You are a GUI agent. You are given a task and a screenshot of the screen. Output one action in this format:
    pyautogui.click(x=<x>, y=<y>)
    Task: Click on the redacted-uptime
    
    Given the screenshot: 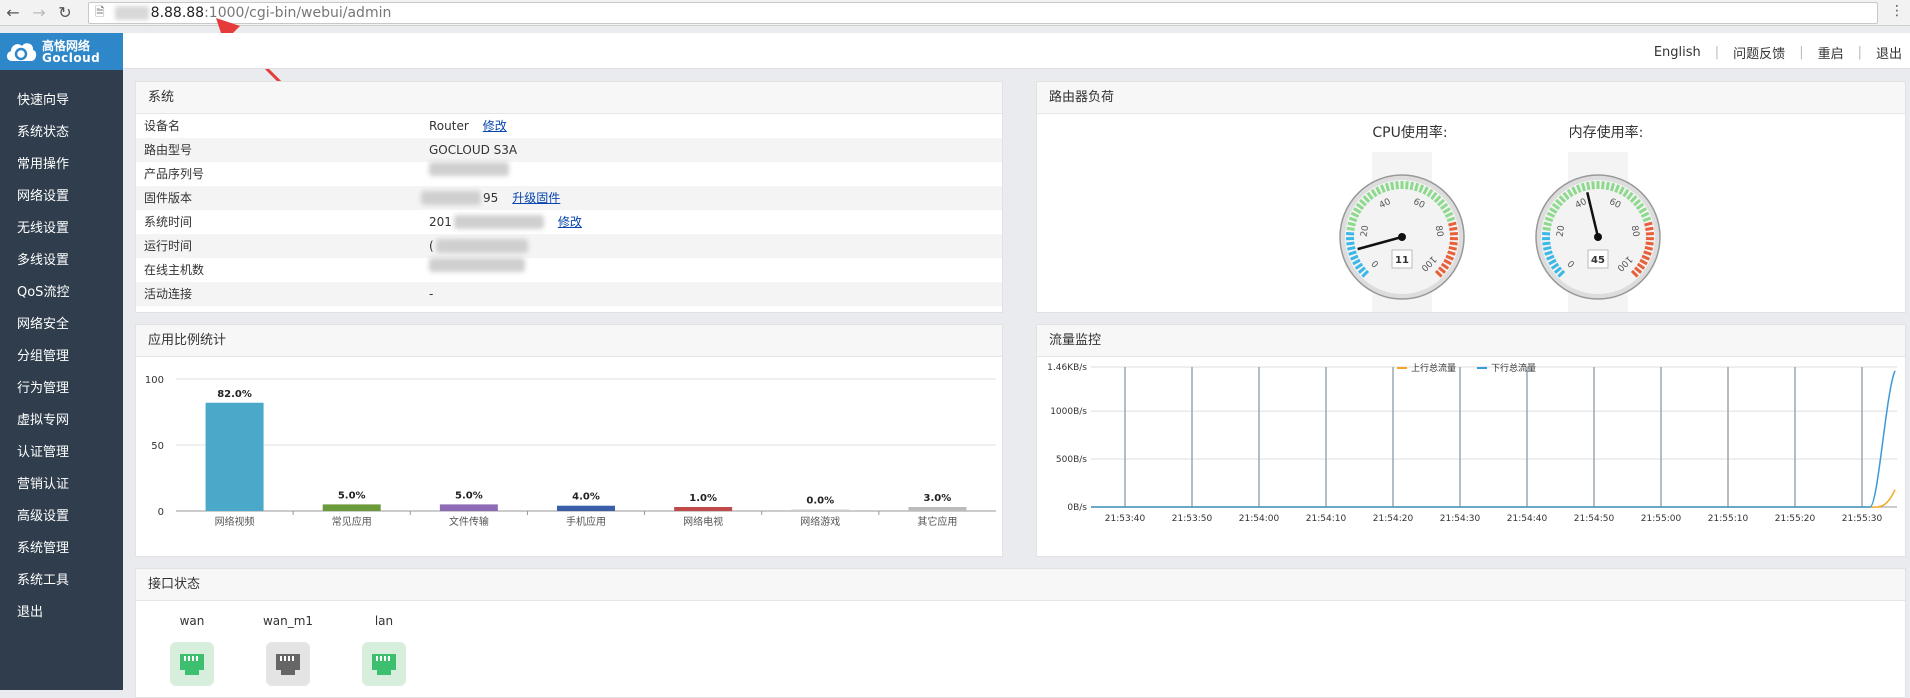 What is the action you would take?
    pyautogui.click(x=482, y=246)
    